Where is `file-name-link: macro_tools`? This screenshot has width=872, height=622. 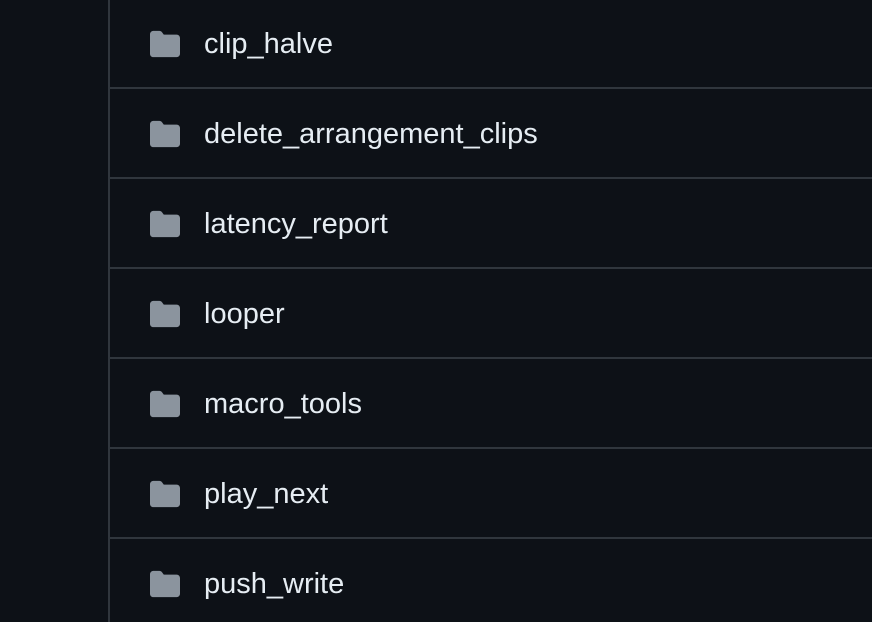 file-name-link: macro_tools is located at coordinates (283, 404).